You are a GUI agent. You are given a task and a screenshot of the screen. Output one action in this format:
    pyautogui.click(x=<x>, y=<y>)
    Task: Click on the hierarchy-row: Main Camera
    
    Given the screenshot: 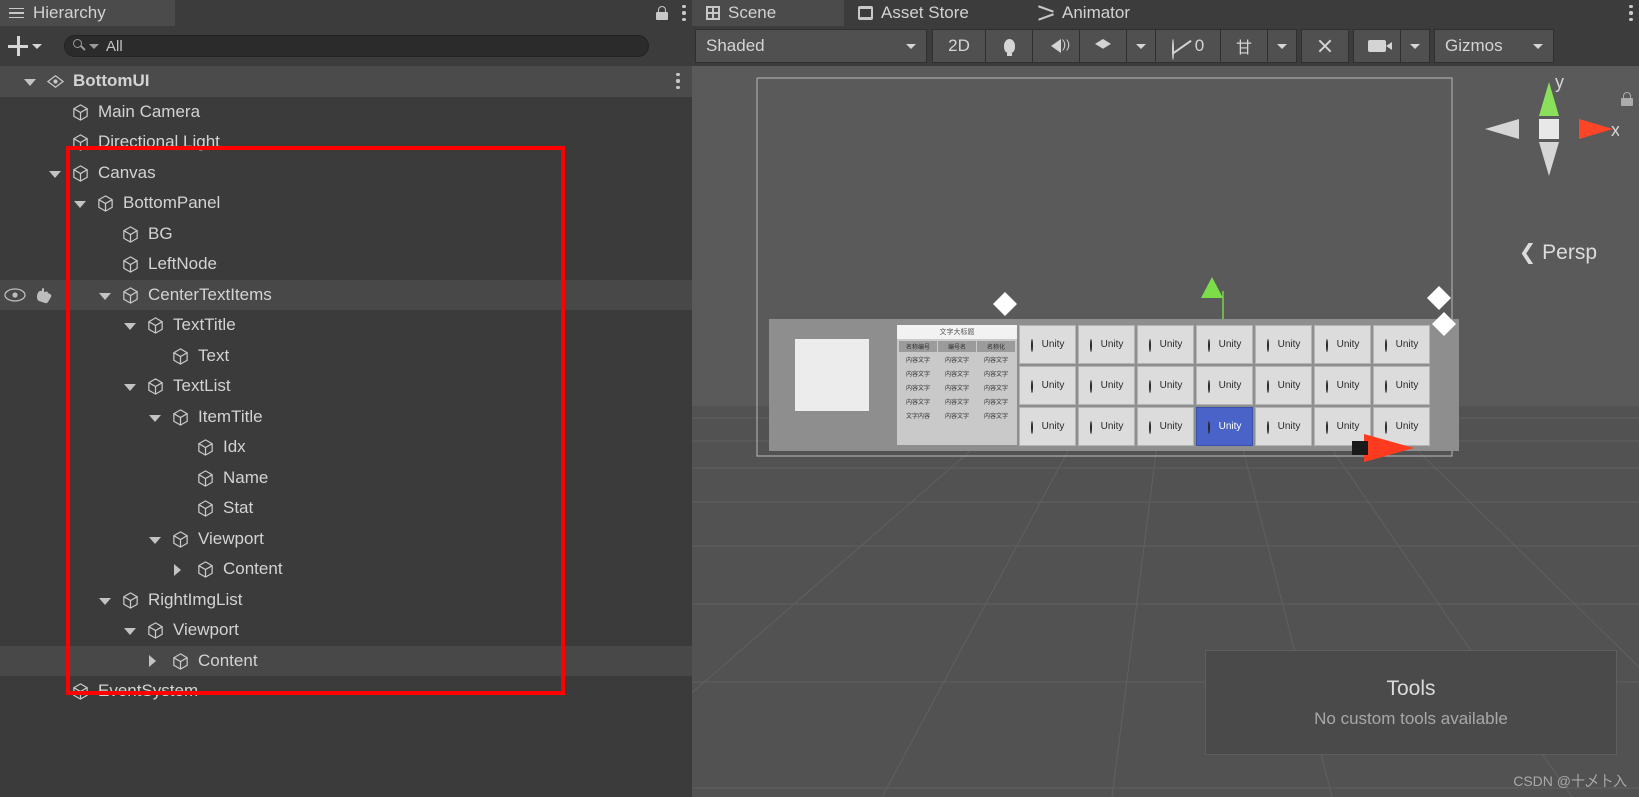 What is the action you would take?
    pyautogui.click(x=346, y=112)
    